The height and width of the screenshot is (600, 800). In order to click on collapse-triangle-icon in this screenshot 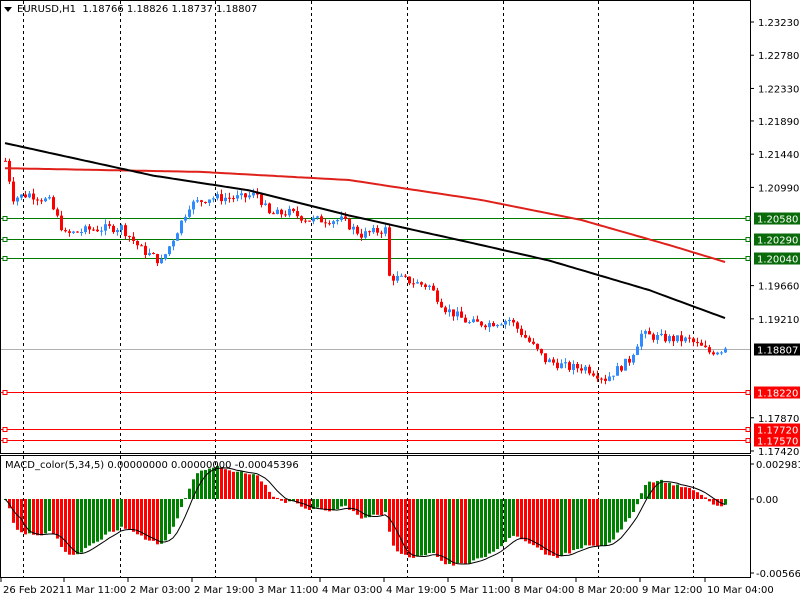, I will do `click(8, 9)`.